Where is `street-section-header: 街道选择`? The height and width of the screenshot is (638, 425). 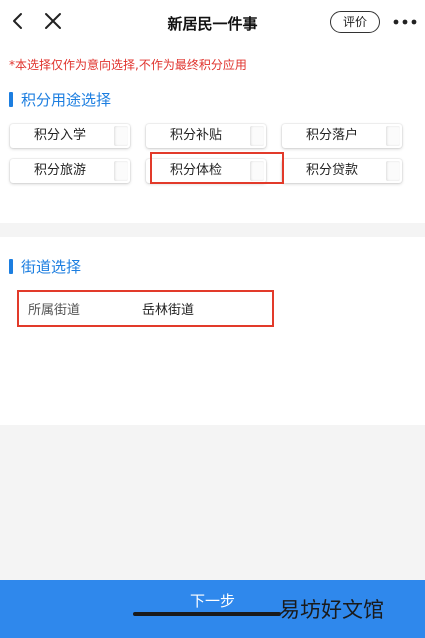
street-section-header: 街道选择 is located at coordinates (45, 266).